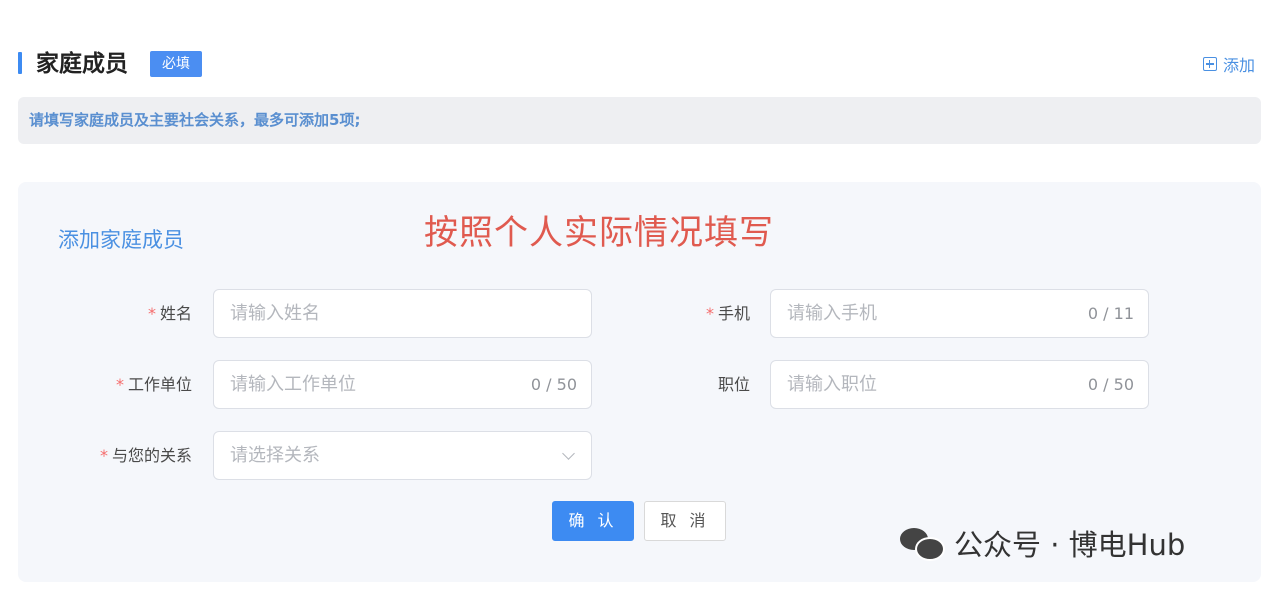  I want to click on chevron-down-icon, so click(568, 453).